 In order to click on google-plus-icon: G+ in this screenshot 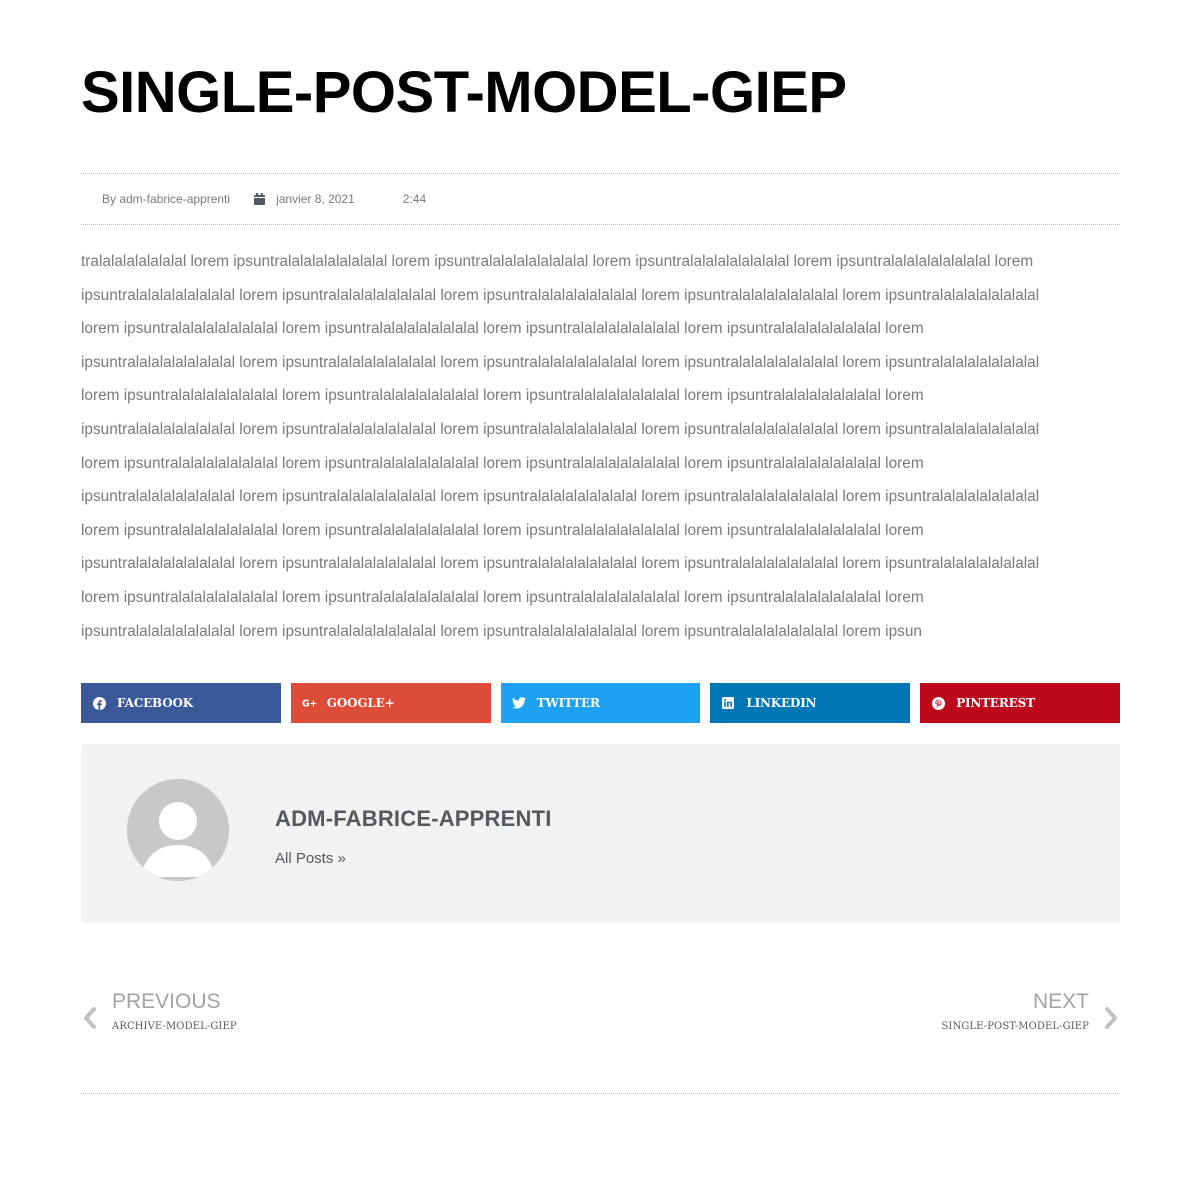, I will do `click(309, 703)`.